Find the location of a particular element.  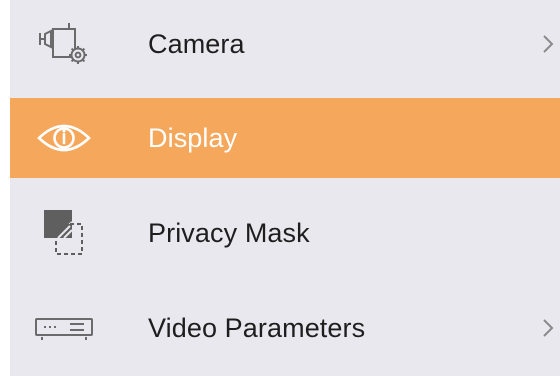

menu-item-label: Privacy Mask is located at coordinates (229, 232).